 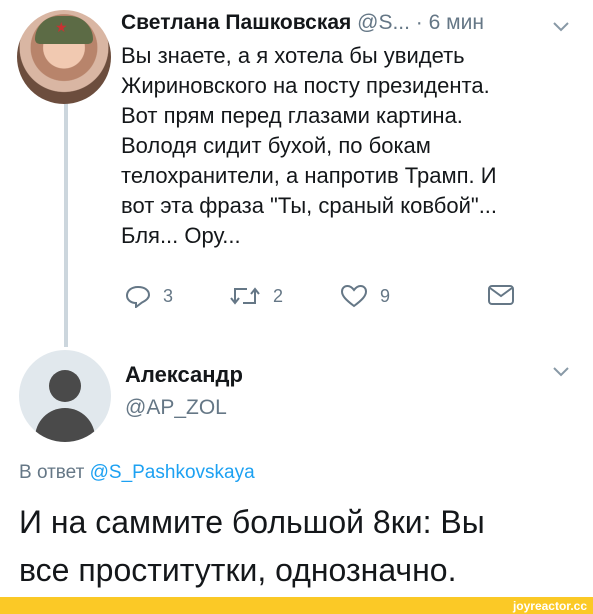 I want to click on thread-line, so click(x=66, y=224).